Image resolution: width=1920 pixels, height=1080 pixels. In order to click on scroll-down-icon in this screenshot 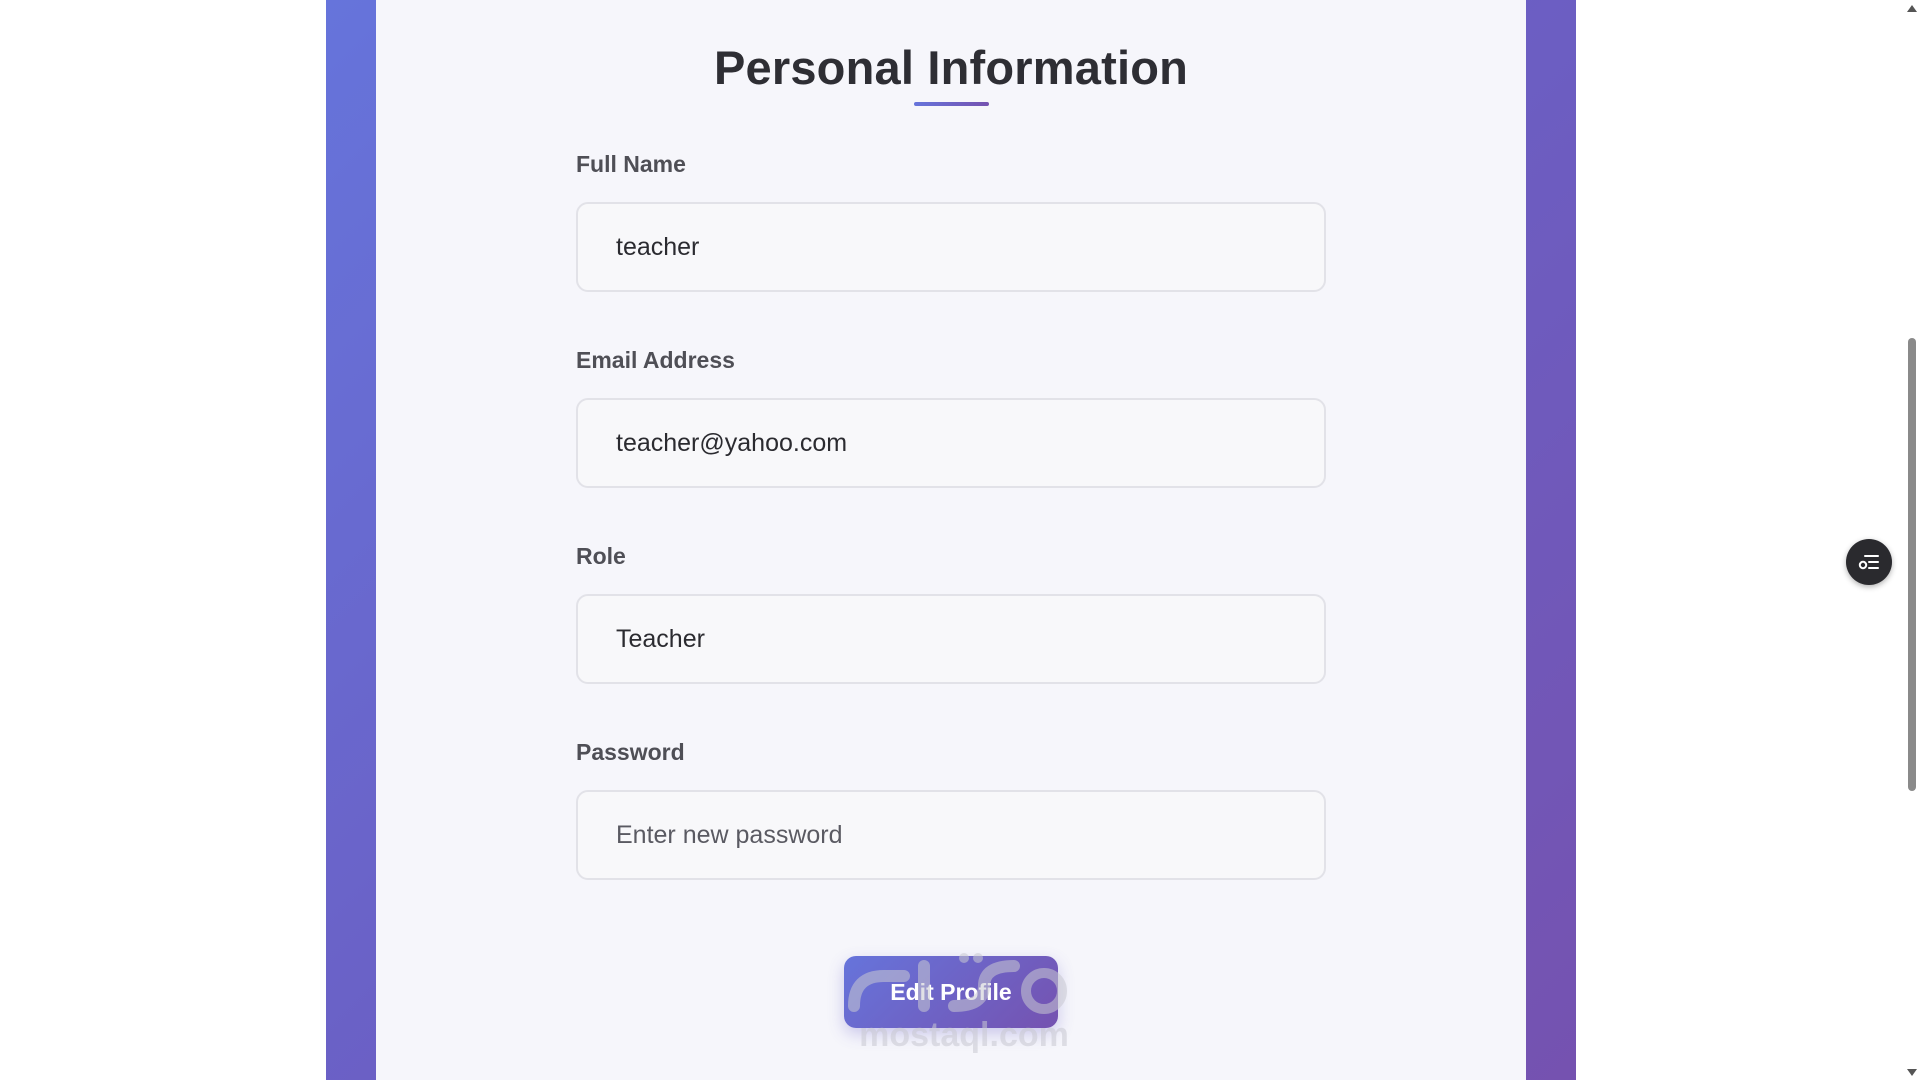, I will do `click(1912, 1072)`.